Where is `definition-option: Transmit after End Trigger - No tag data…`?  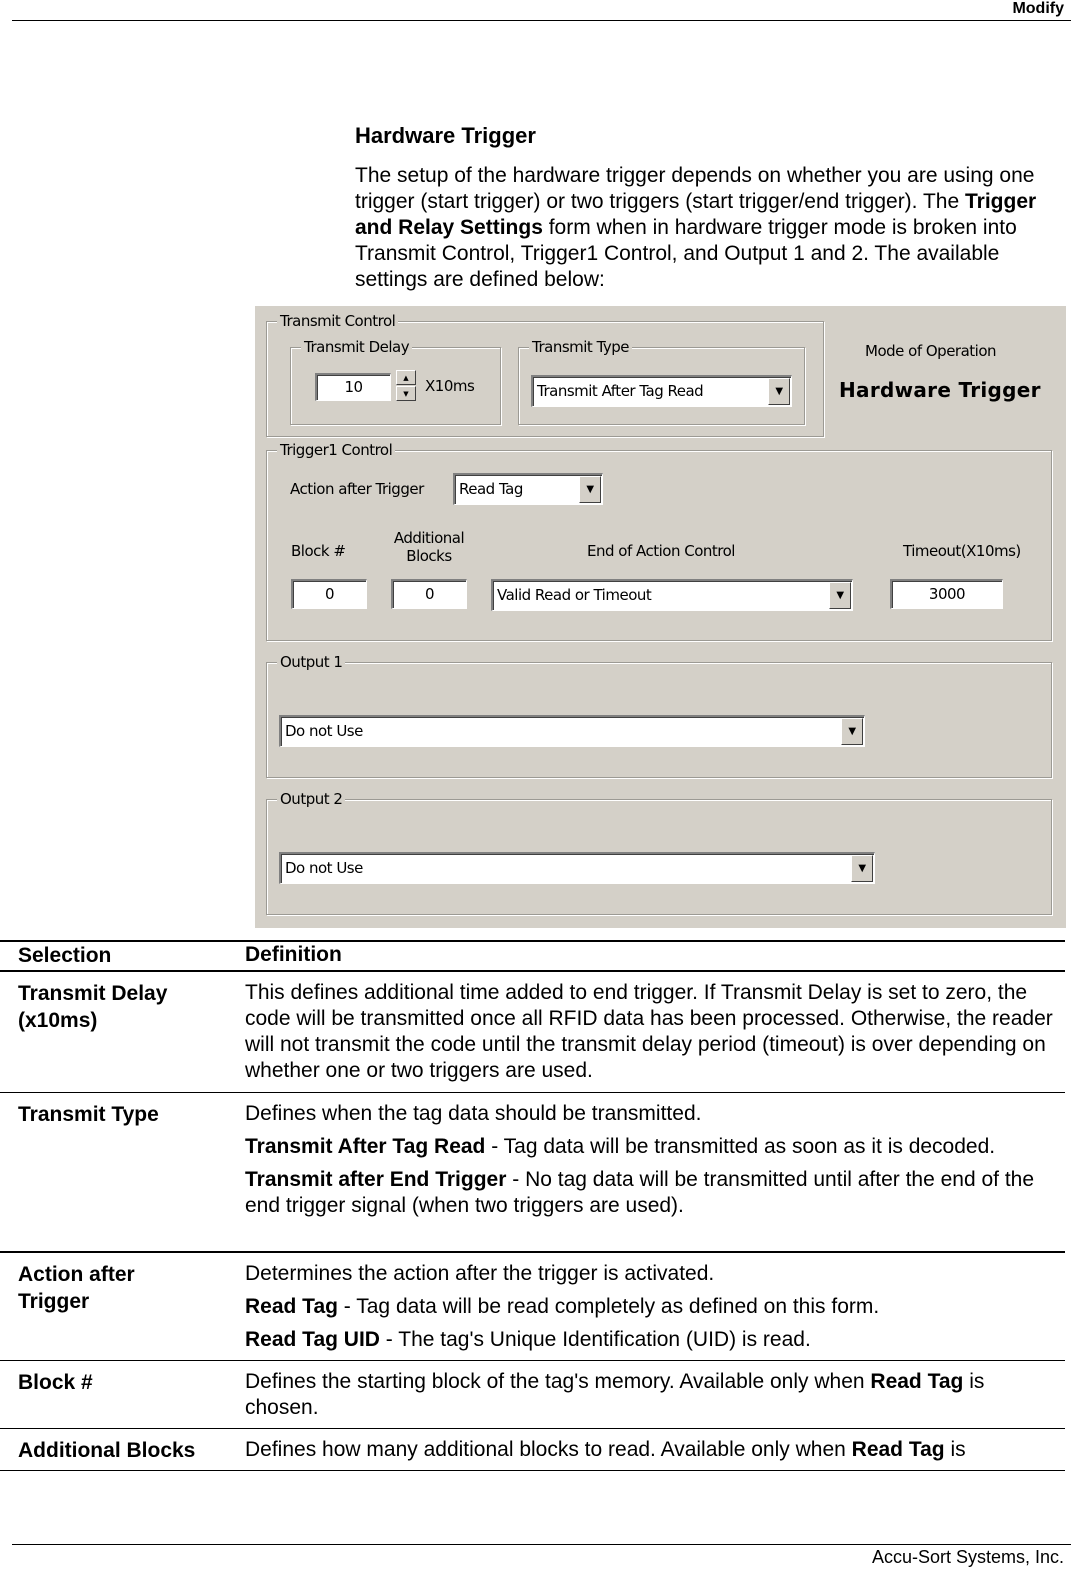
definition-option: Transmit after End Trigger - No tag data… is located at coordinates (650, 1193).